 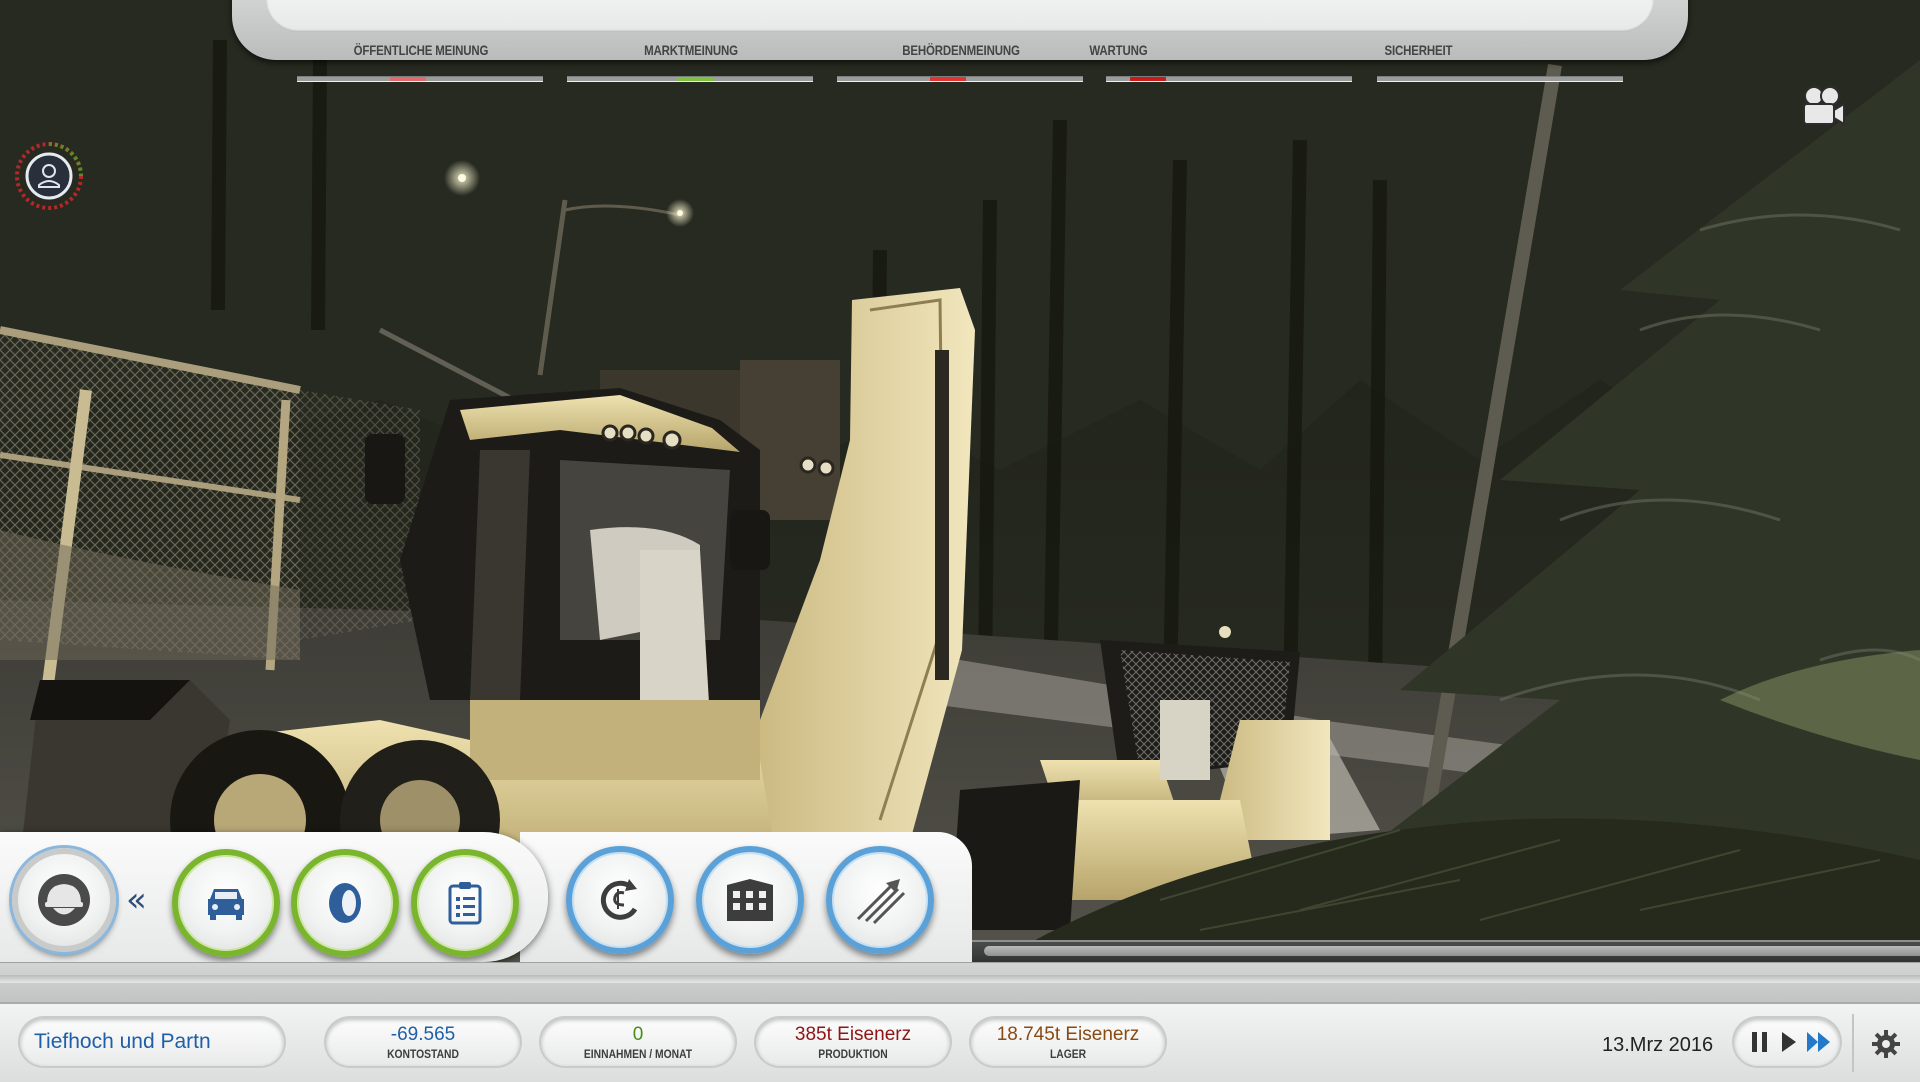 What do you see at coordinates (1658, 1045) in the screenshot?
I see `game-date: 13.Mrz 2016` at bounding box center [1658, 1045].